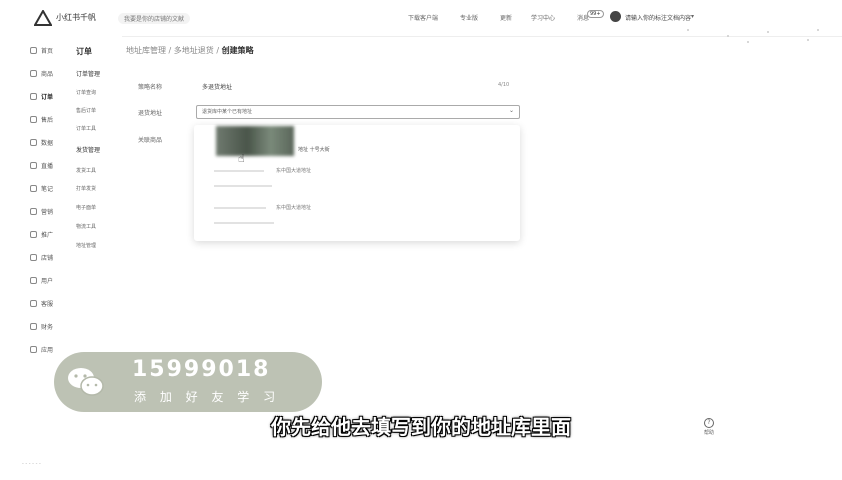 The image size is (842, 480). What do you see at coordinates (207, 397) in the screenshot?
I see `watermark-subtext: 添 加 好 友 学 习` at bounding box center [207, 397].